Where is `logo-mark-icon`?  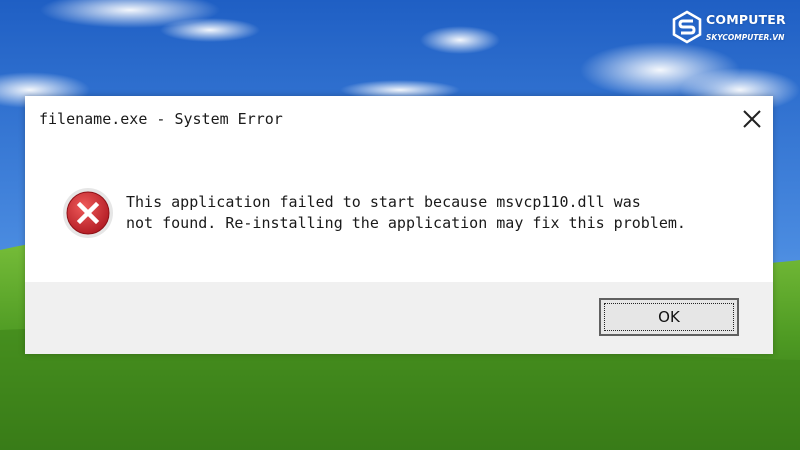
logo-mark-icon is located at coordinates (687, 27).